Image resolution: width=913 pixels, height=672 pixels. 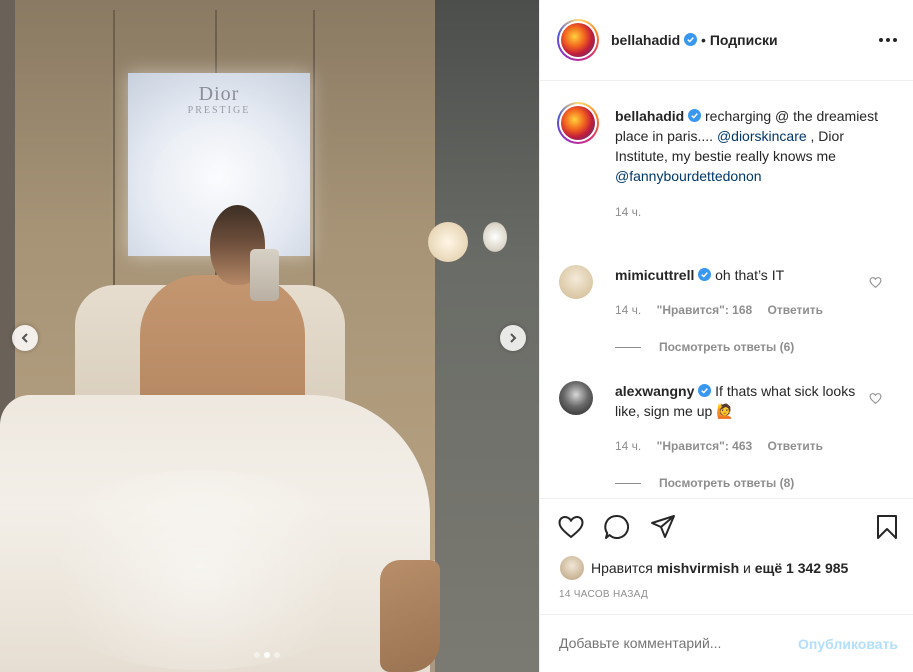 What do you see at coordinates (654, 391) in the screenshot?
I see `commenter-username: alexwangny` at bounding box center [654, 391].